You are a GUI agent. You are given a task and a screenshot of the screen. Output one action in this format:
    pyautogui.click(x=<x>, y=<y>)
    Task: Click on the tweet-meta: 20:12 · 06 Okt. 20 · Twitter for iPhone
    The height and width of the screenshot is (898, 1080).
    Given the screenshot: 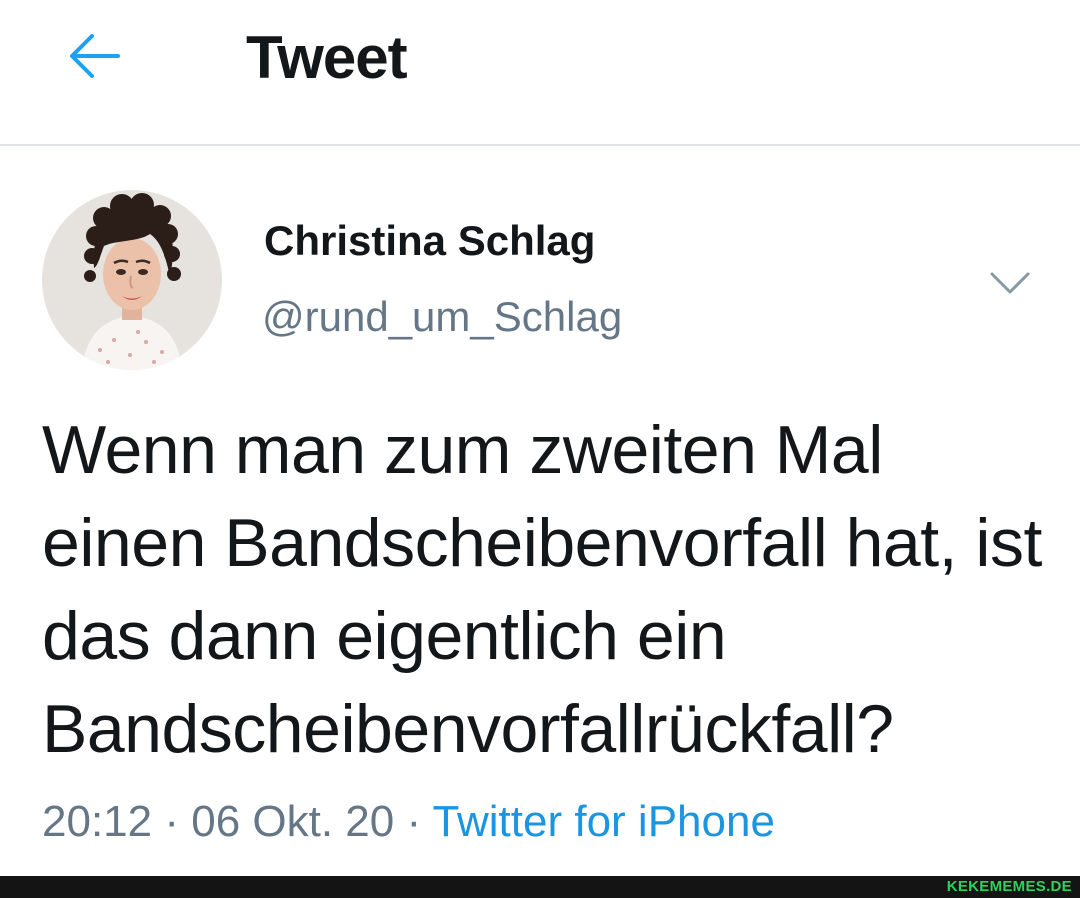 What is the action you would take?
    pyautogui.click(x=408, y=822)
    